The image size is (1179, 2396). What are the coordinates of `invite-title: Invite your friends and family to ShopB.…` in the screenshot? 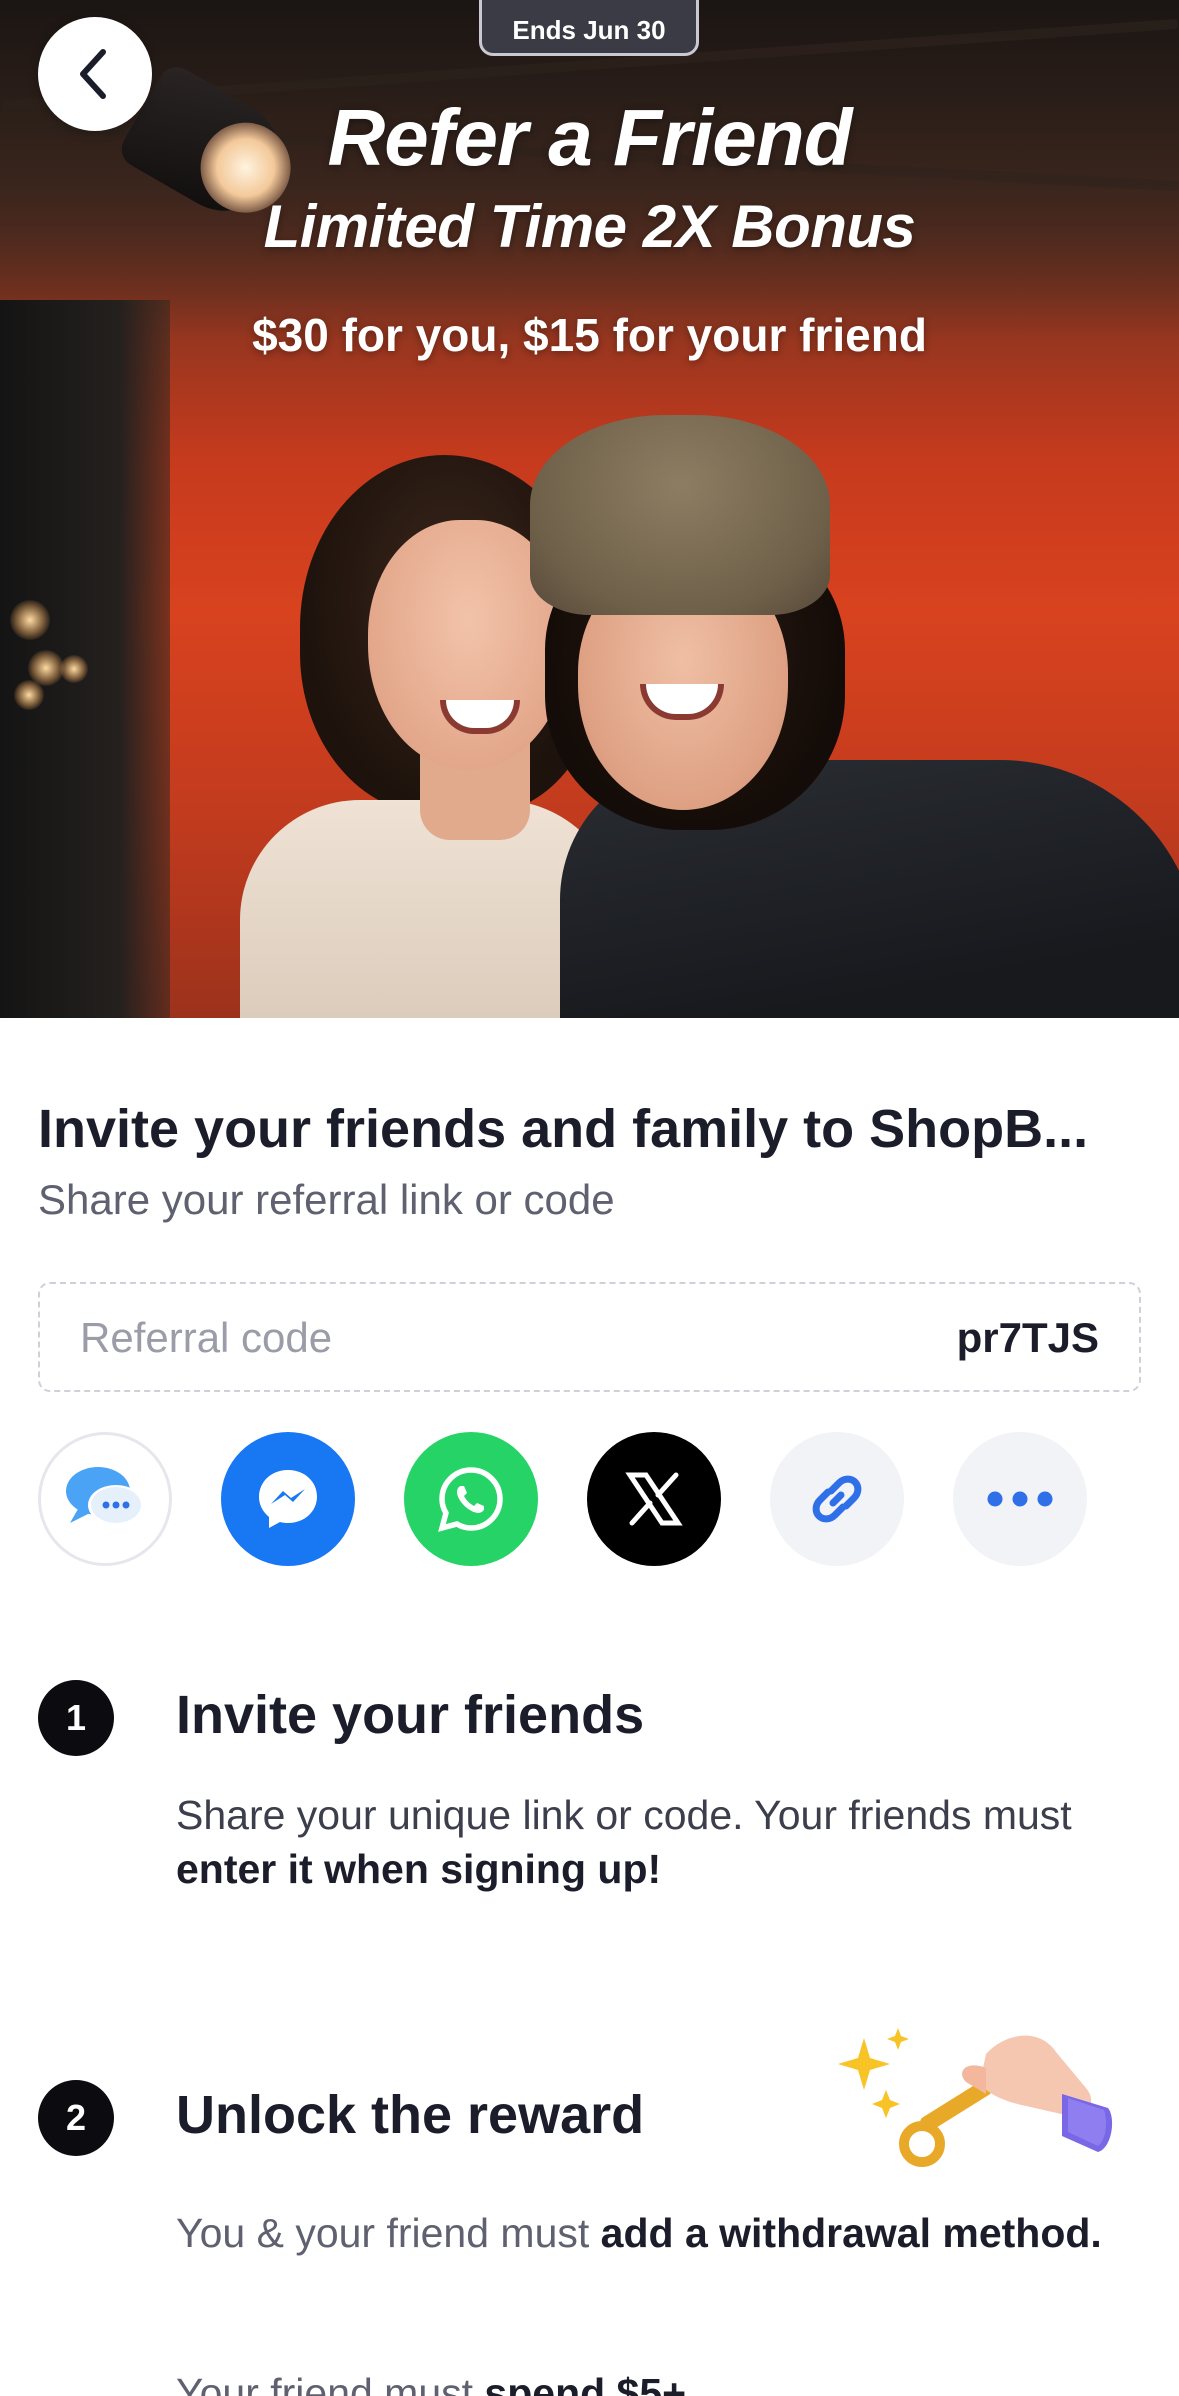 It's located at (563, 1129).